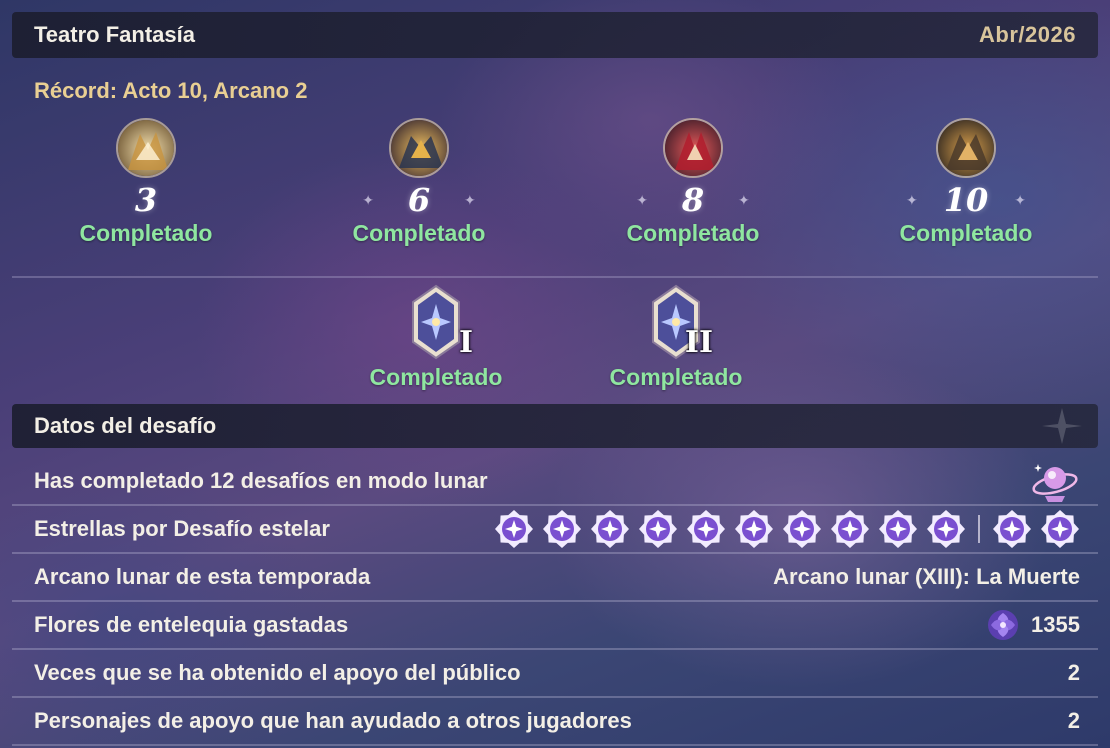  Describe the element at coordinates (966, 200) in the screenshot. I see `act-number: 10` at that location.